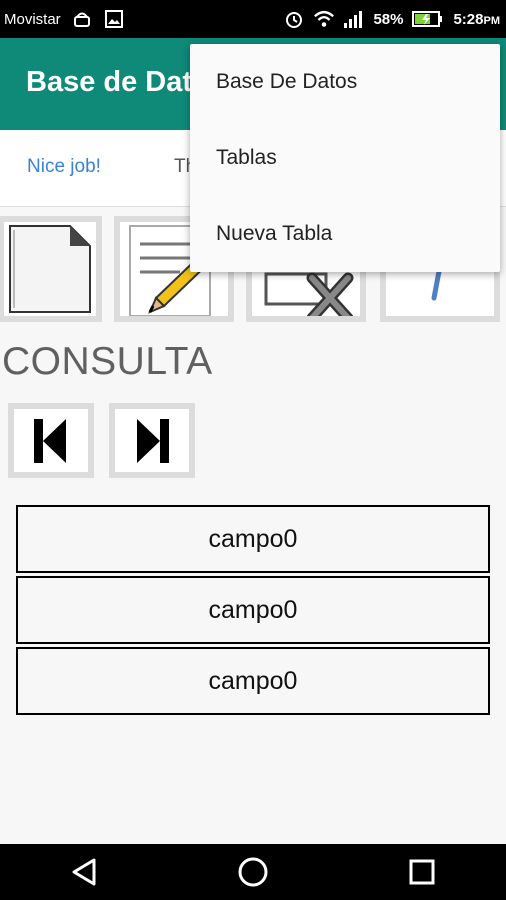 The image size is (506, 900). I want to click on carrier-label: Movistar, so click(32, 19).